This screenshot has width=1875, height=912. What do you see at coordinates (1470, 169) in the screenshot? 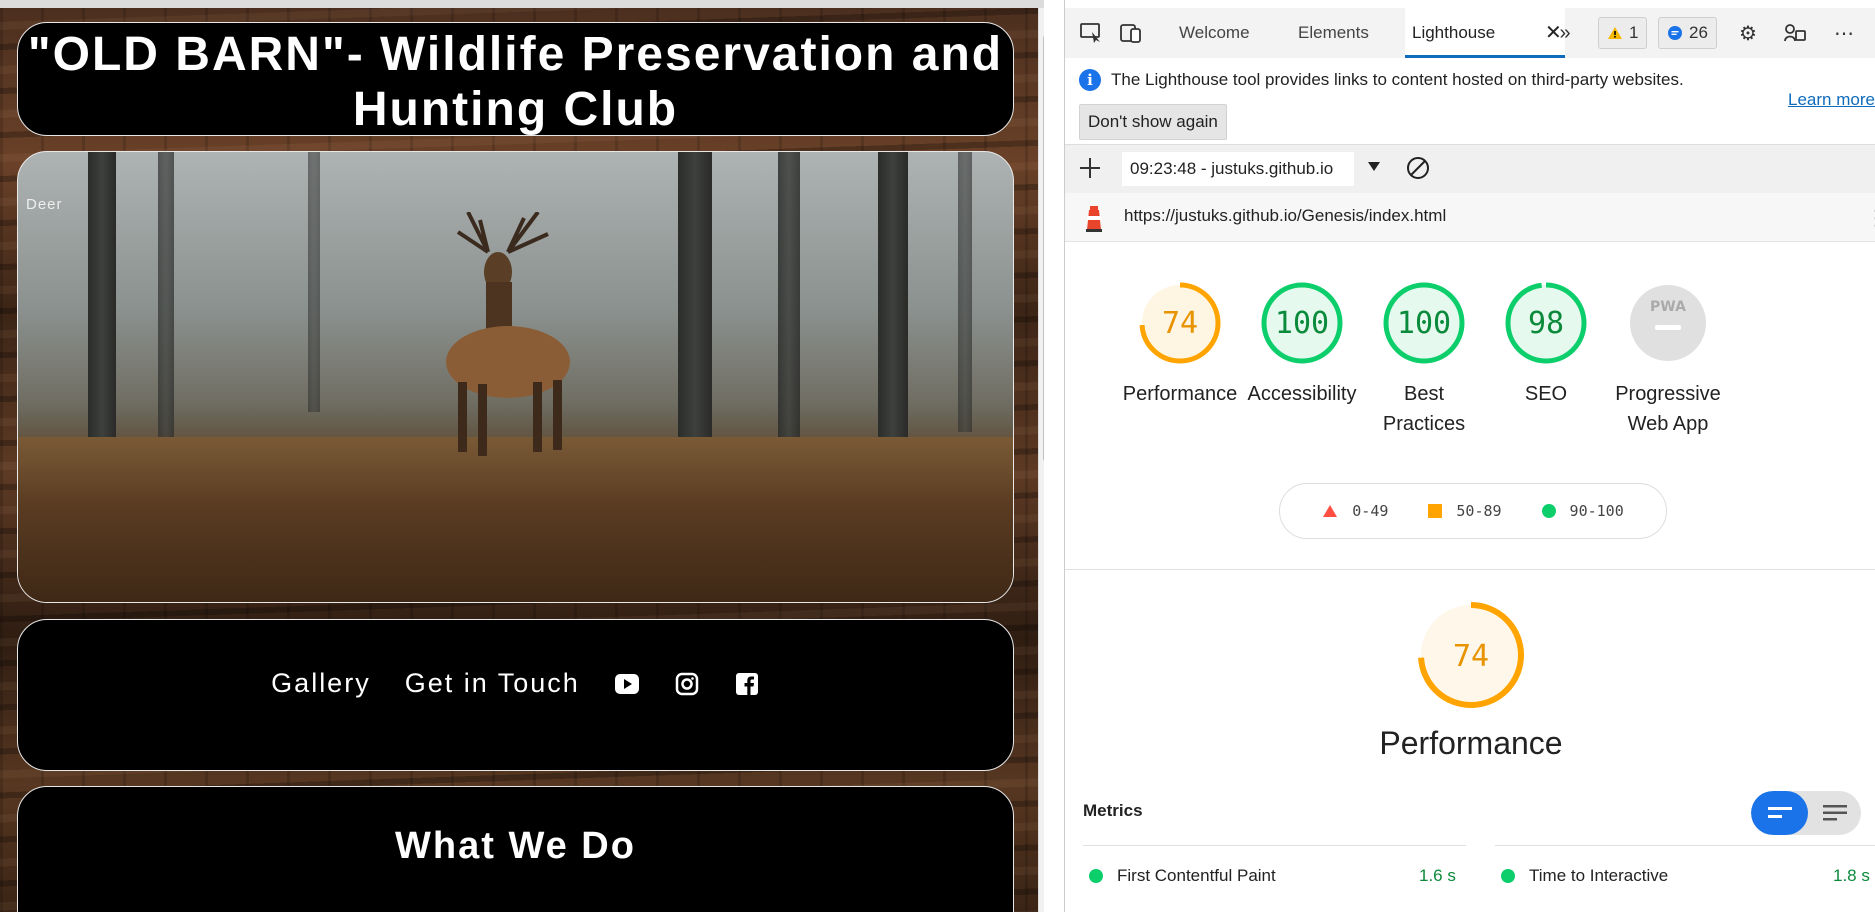
I see `lighthouse-toolbar: 09:23:48 - justuks.github.io` at bounding box center [1470, 169].